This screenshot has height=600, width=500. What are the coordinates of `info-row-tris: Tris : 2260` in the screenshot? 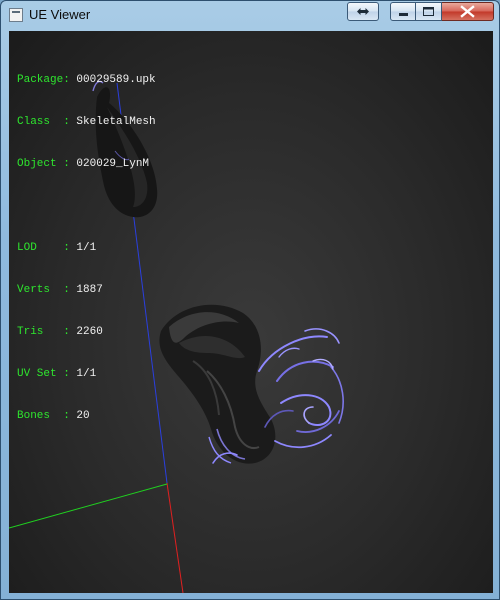 It's located at (60, 332).